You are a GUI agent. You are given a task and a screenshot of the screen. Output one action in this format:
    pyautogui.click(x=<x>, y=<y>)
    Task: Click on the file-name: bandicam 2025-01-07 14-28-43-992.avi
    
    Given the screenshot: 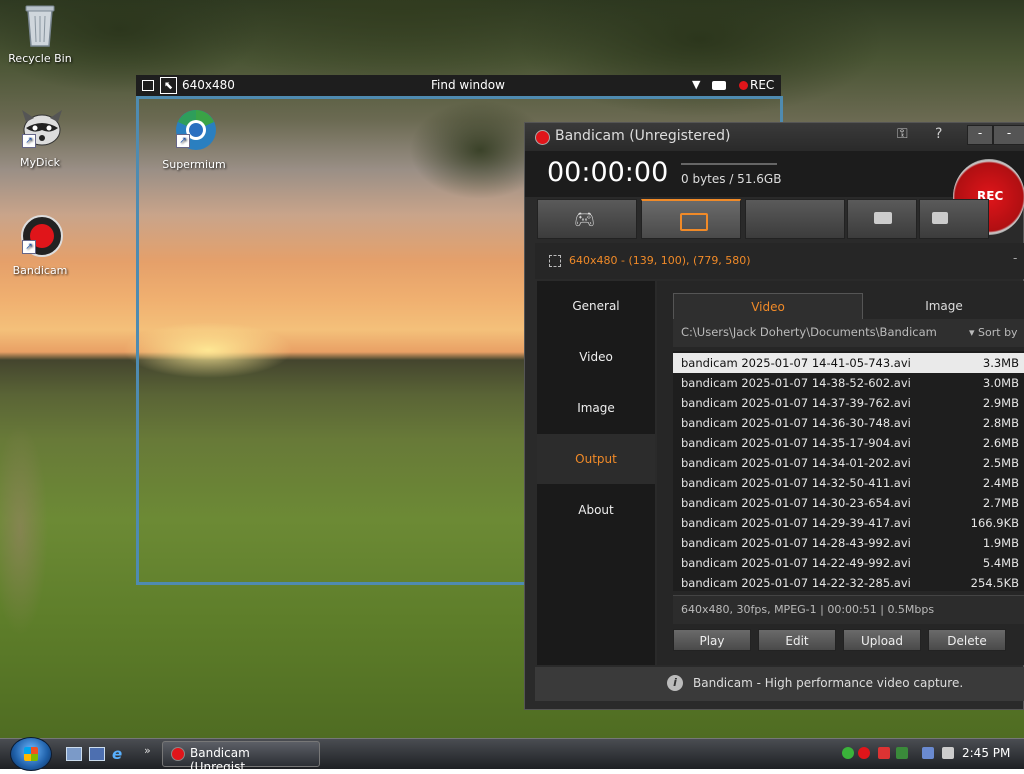 What is the action you would take?
    pyautogui.click(x=796, y=543)
    